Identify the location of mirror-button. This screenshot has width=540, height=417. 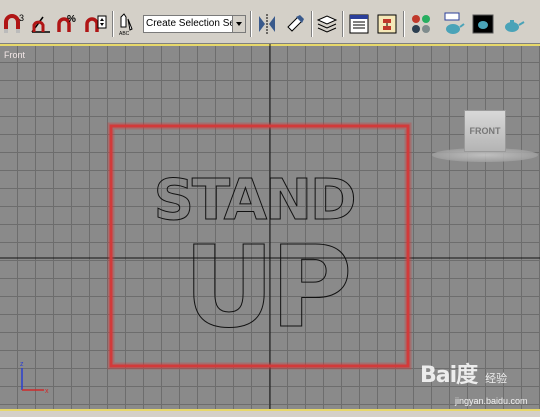
(267, 24).